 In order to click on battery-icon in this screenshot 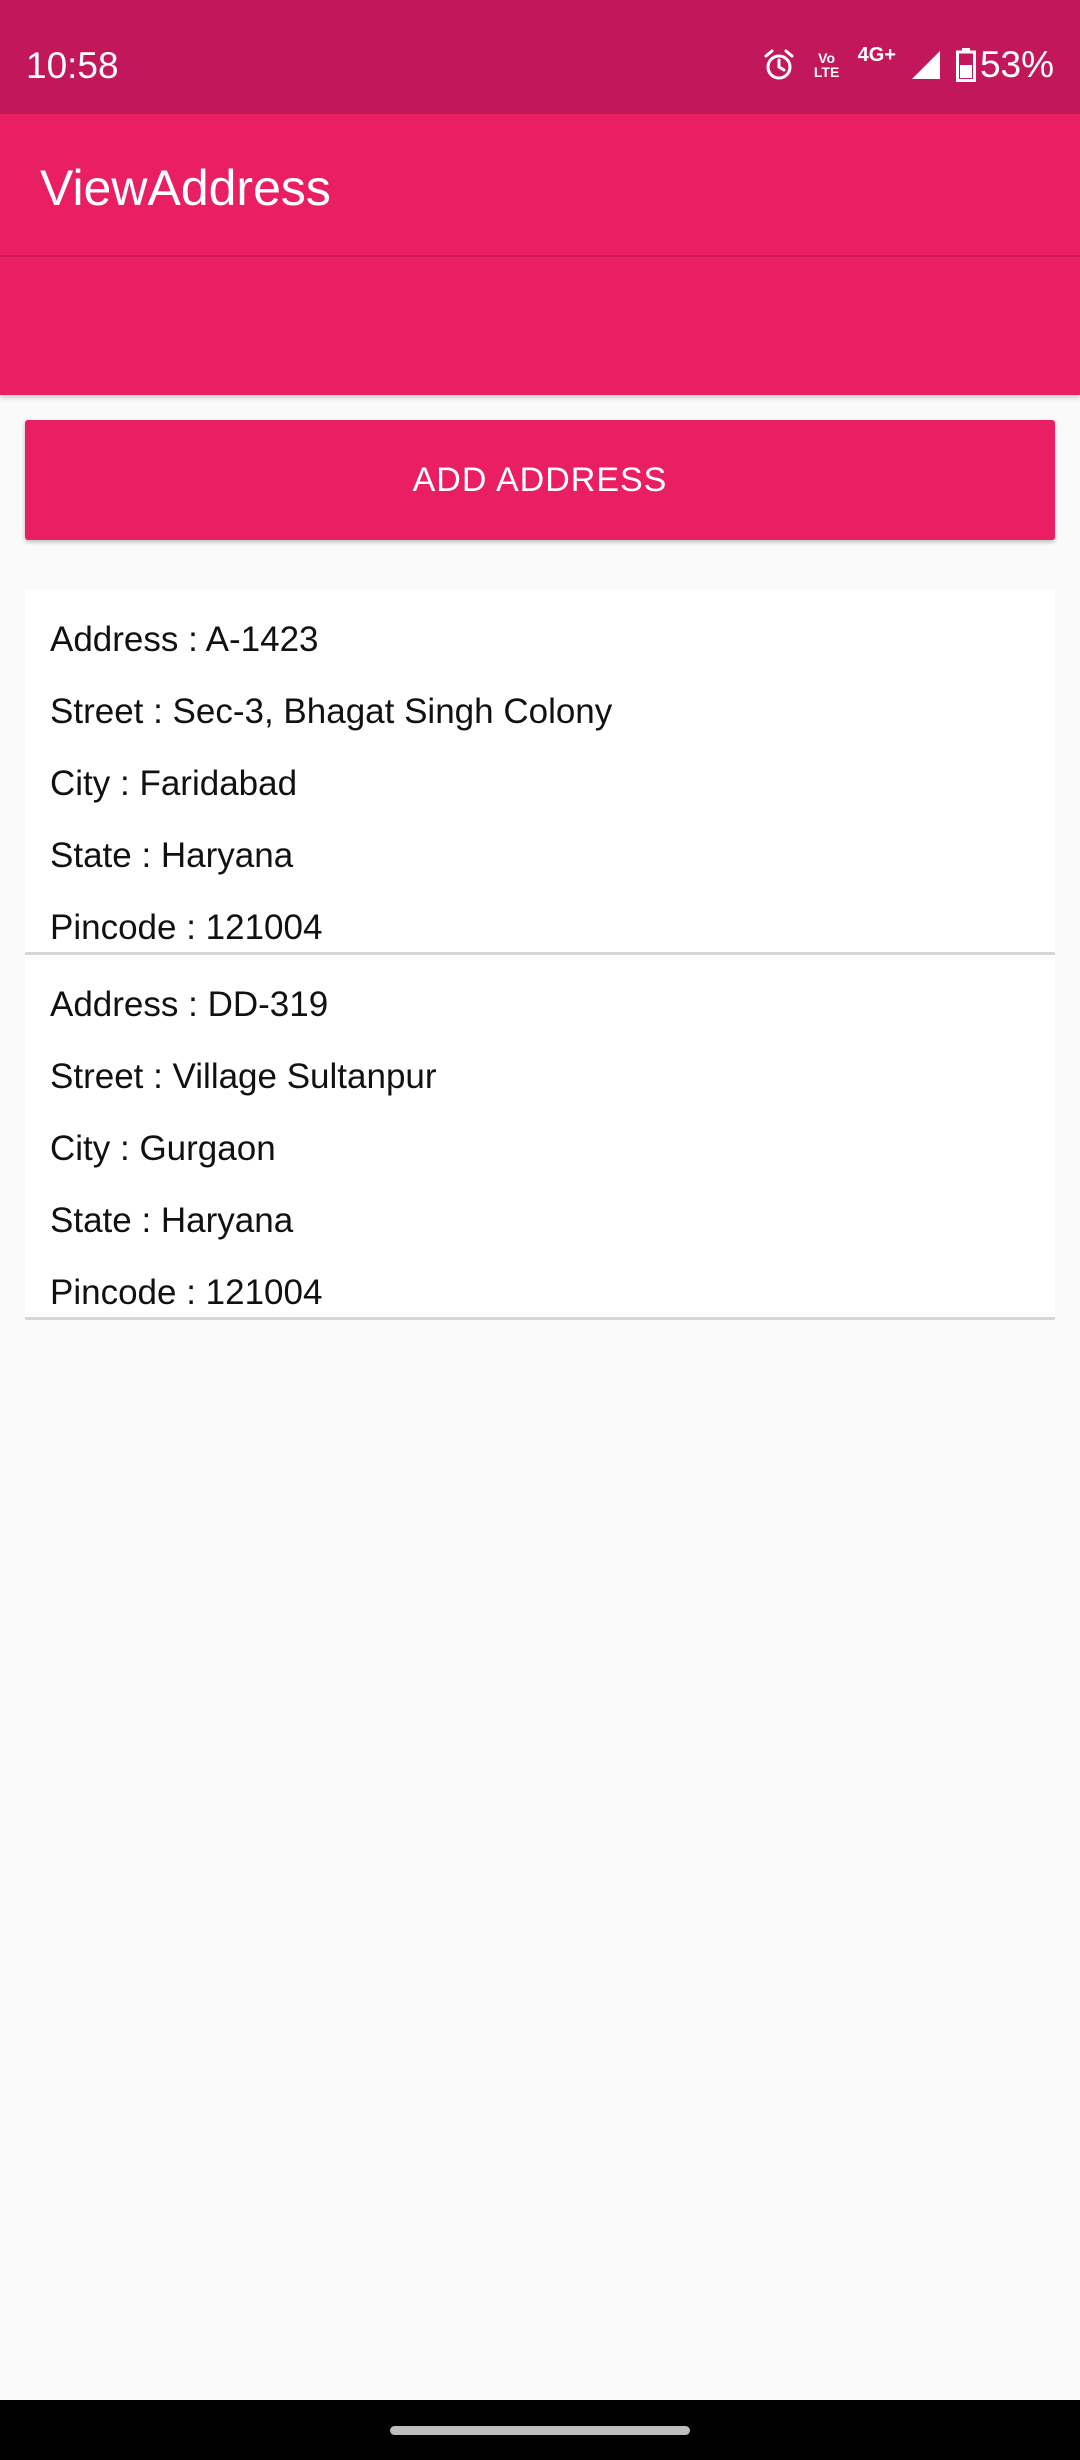, I will do `click(965, 65)`.